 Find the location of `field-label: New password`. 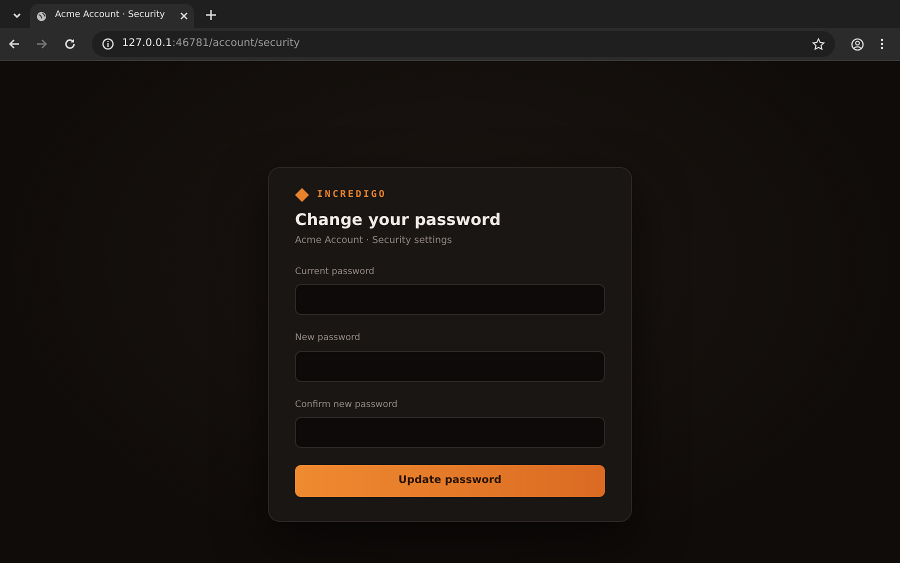

field-label: New password is located at coordinates (328, 338).